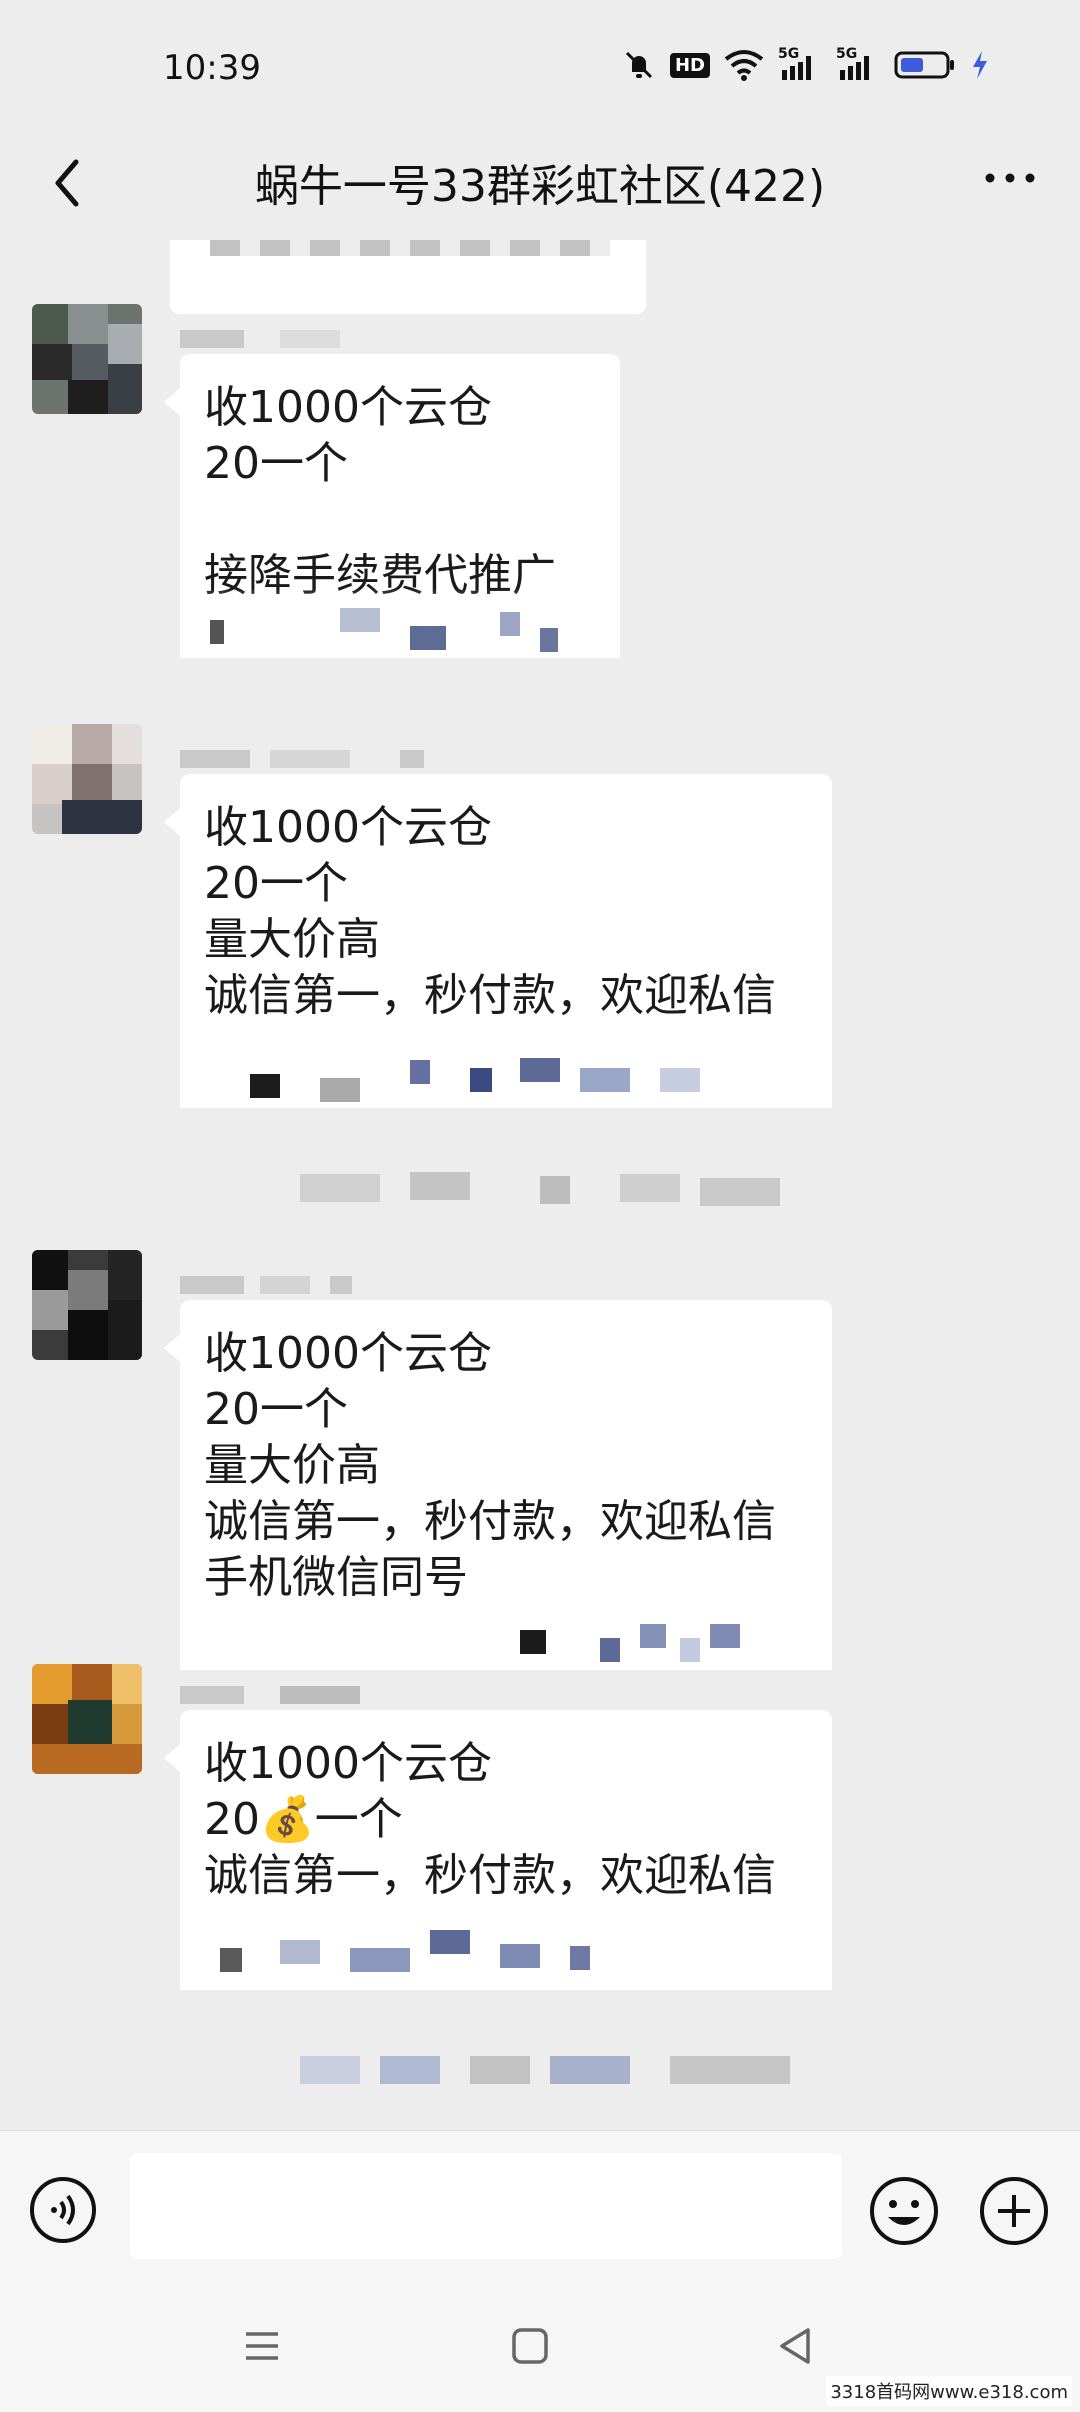 This screenshot has width=1080, height=2412. Describe the element at coordinates (1014, 2211) in the screenshot. I see `plus-circle-icon` at that location.